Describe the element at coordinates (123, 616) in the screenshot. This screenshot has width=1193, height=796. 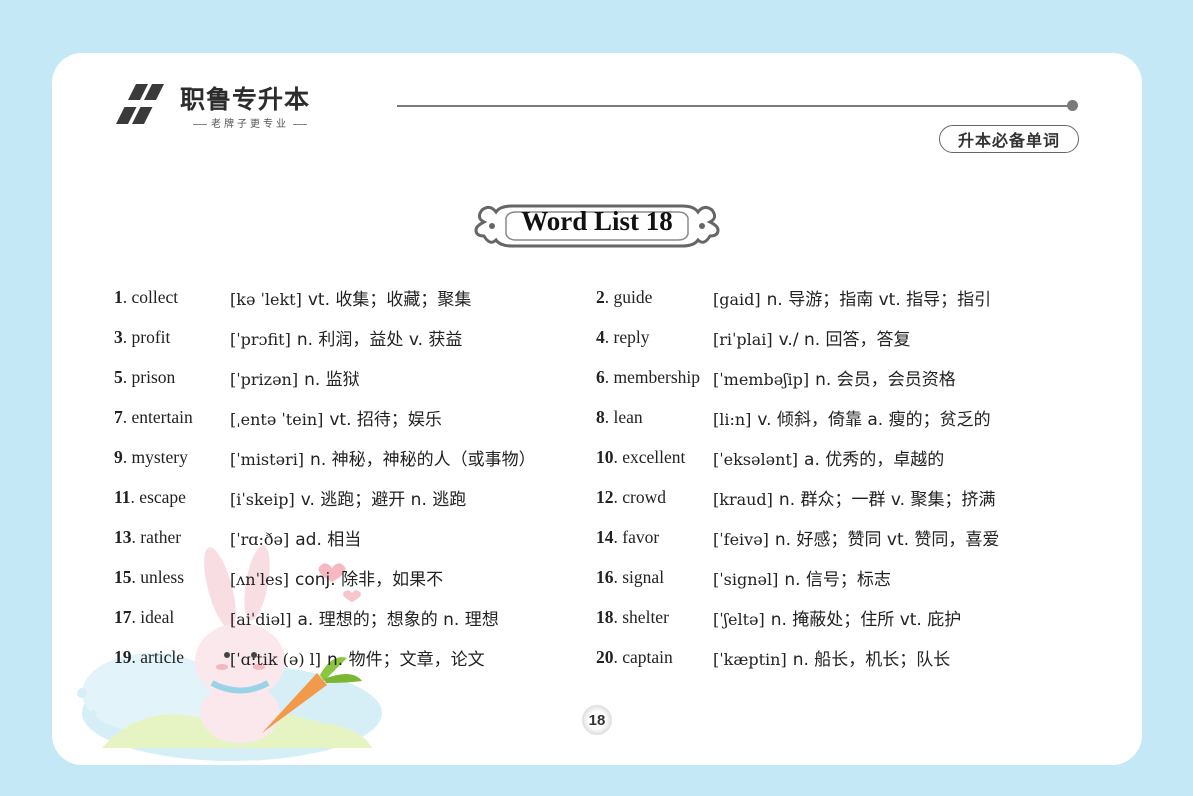
I see `entry-number: 17` at that location.